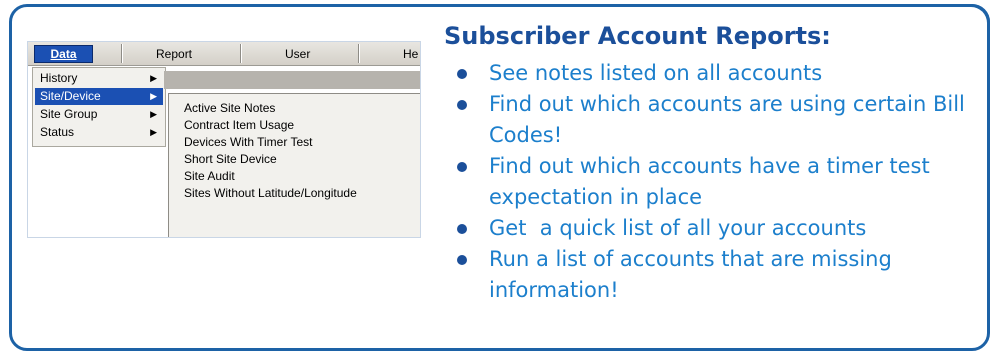  What do you see at coordinates (99, 114) in the screenshot?
I see `dropdown-item-site-group: Site Group ▶` at bounding box center [99, 114].